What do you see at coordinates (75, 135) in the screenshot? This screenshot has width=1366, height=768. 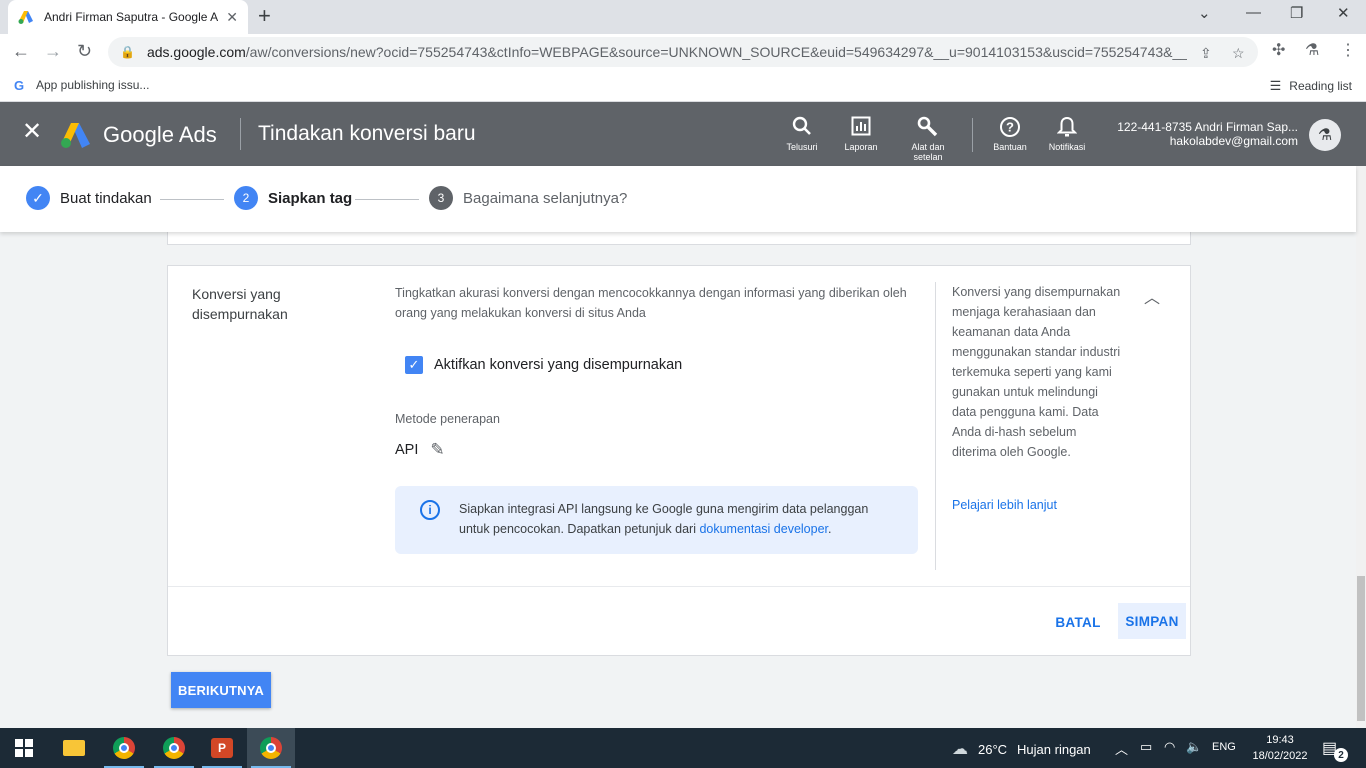 I see `google-ads-logo-icon` at bounding box center [75, 135].